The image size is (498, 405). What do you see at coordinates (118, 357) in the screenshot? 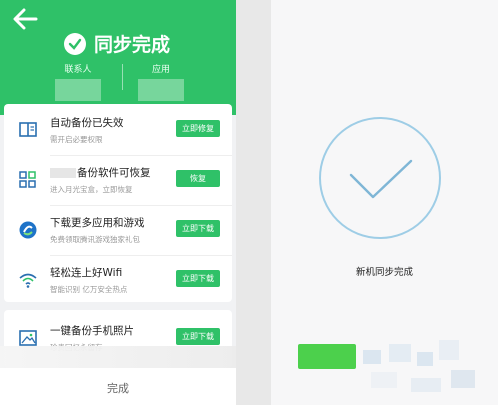
I see `blurred-overlay` at bounding box center [118, 357].